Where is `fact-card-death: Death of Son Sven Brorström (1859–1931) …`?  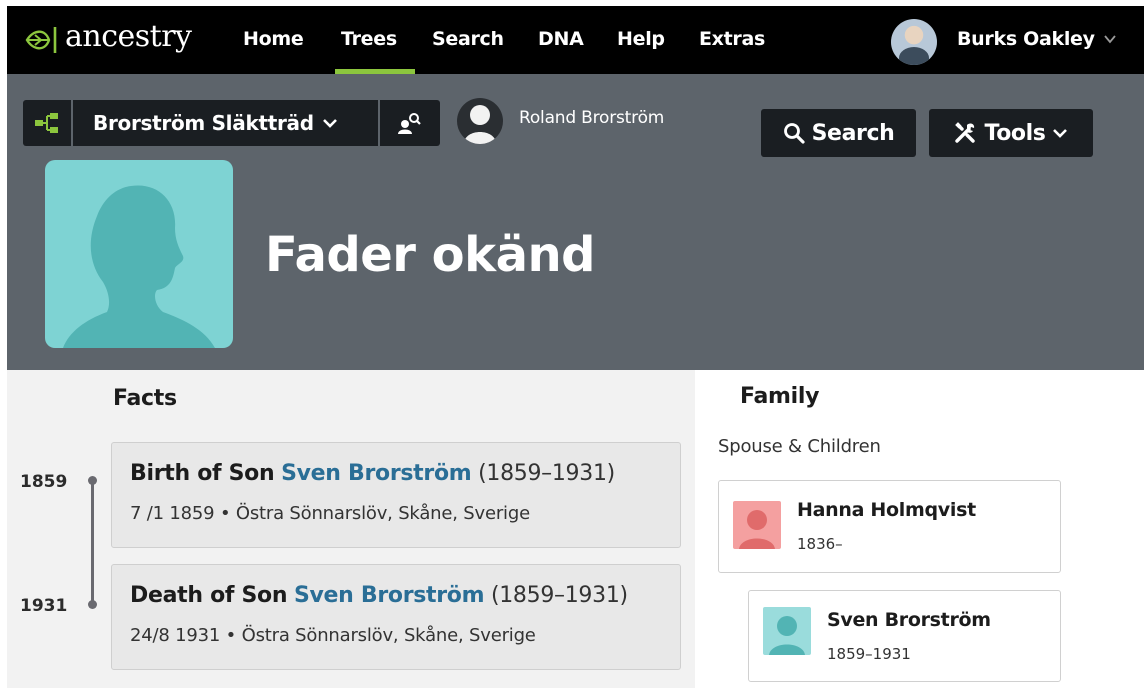 fact-card-death: Death of Son Sven Brorström (1859–1931) … is located at coordinates (396, 617).